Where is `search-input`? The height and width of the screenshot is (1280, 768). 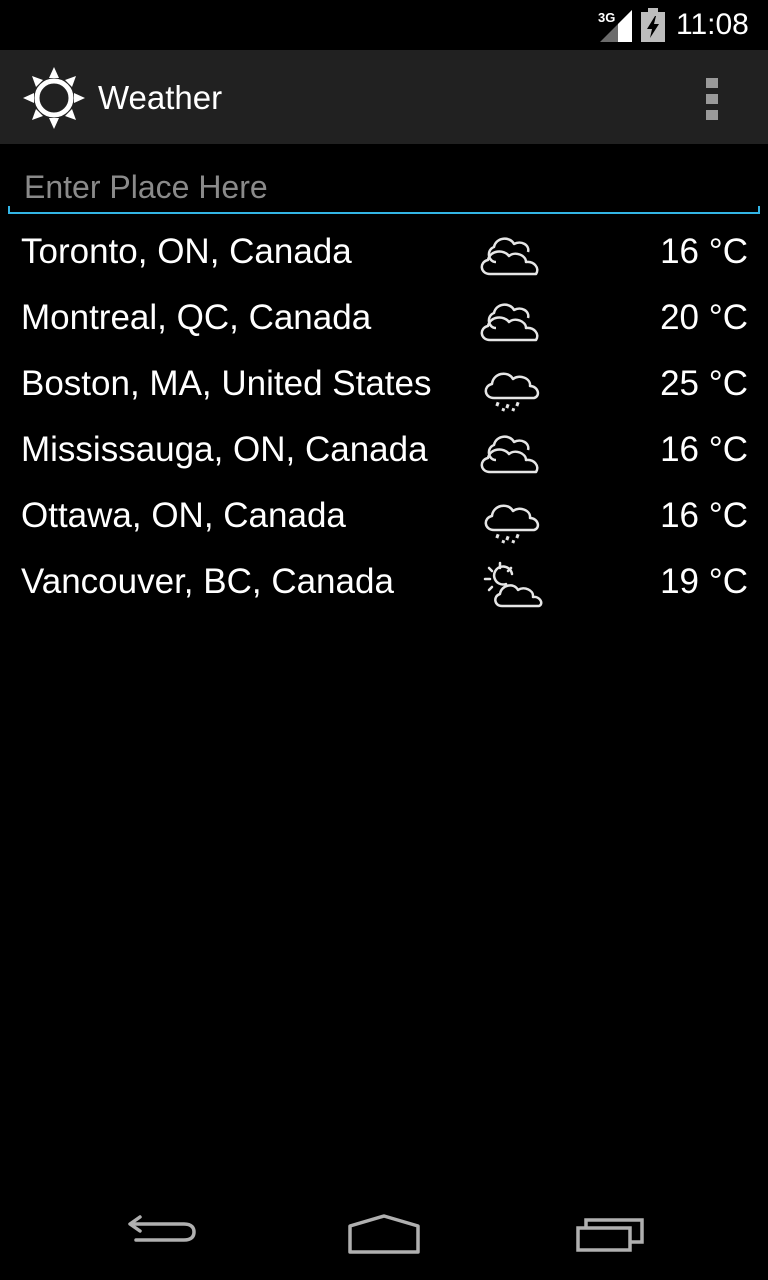 search-input is located at coordinates (384, 187).